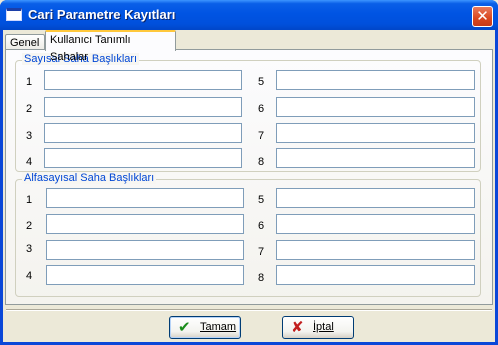 This screenshot has width=498, height=345. Describe the element at coordinates (249, 15) in the screenshot. I see `title-bar: Cari Parametre Kayıtları ✕` at that location.